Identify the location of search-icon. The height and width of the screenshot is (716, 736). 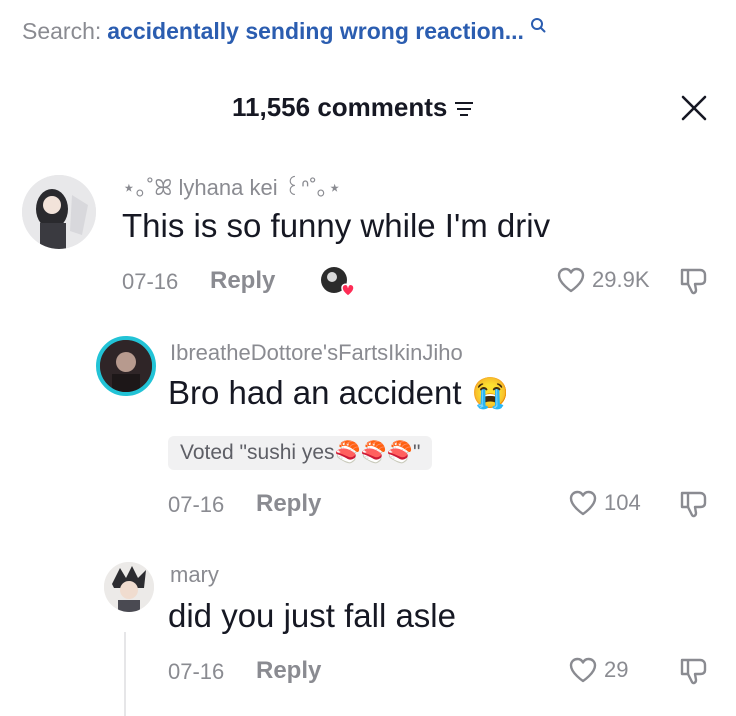
(538, 25).